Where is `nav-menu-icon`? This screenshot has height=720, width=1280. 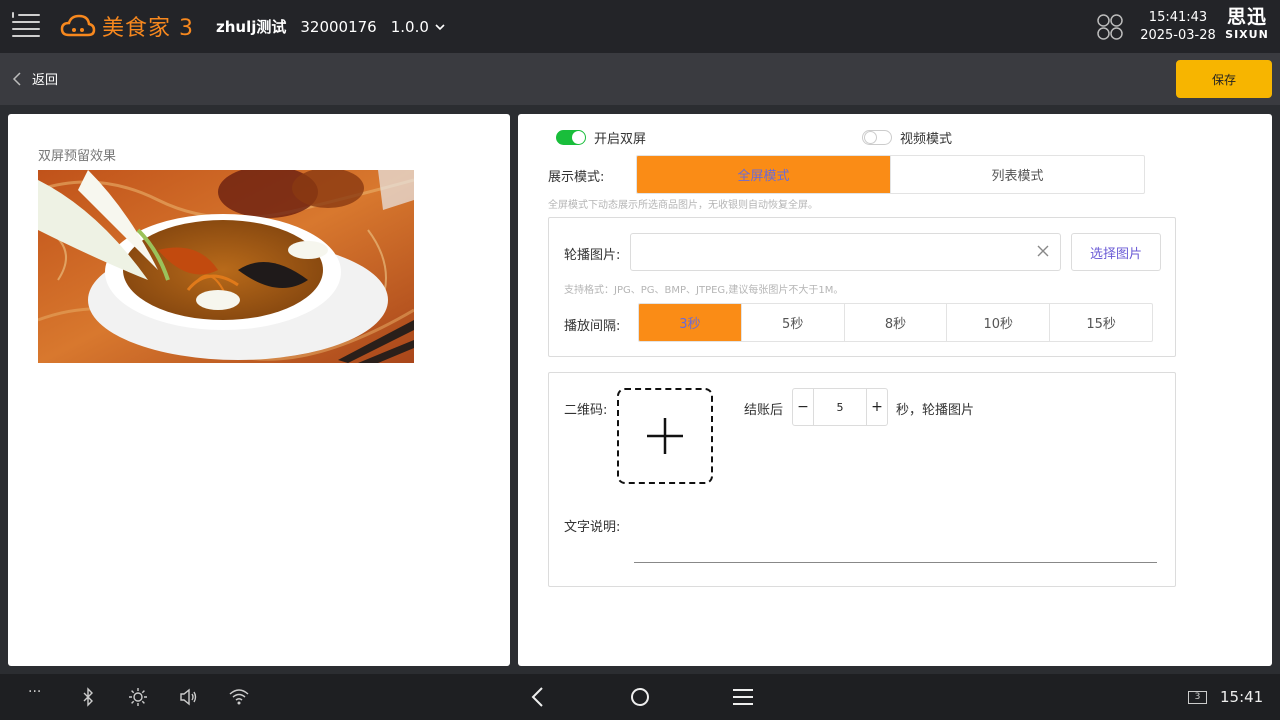 nav-menu-icon is located at coordinates (743, 697).